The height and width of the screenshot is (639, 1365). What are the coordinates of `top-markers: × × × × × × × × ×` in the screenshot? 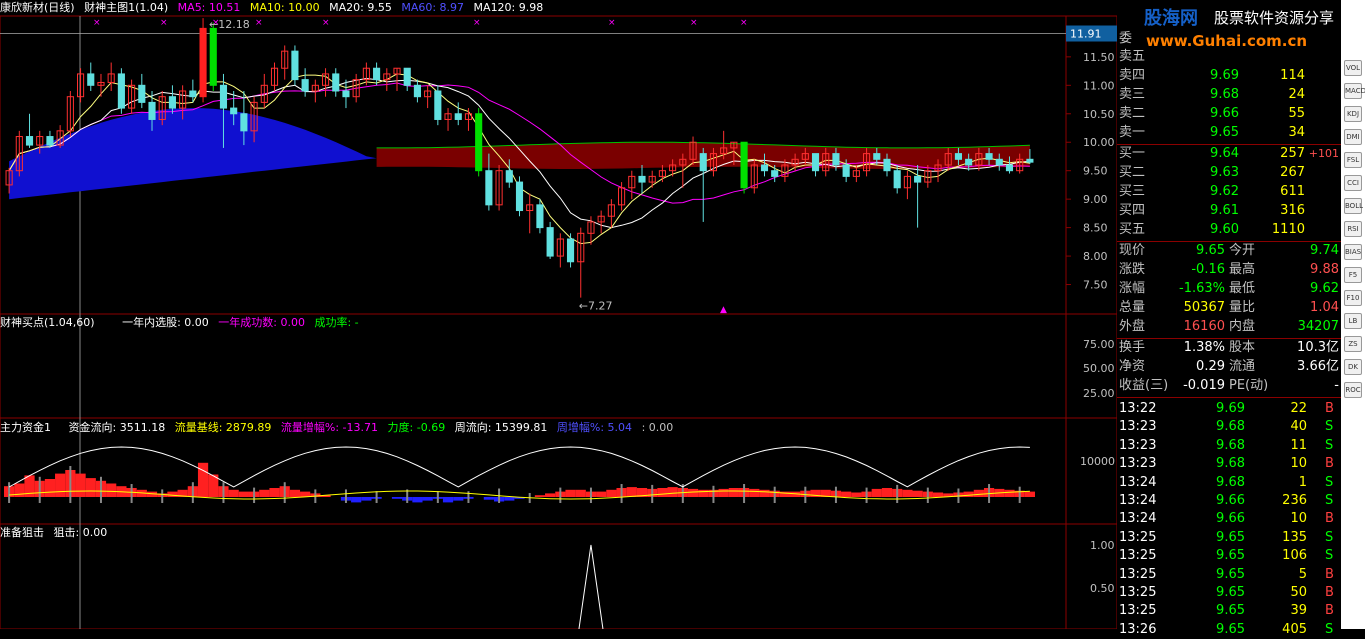 It's located at (420, 23).